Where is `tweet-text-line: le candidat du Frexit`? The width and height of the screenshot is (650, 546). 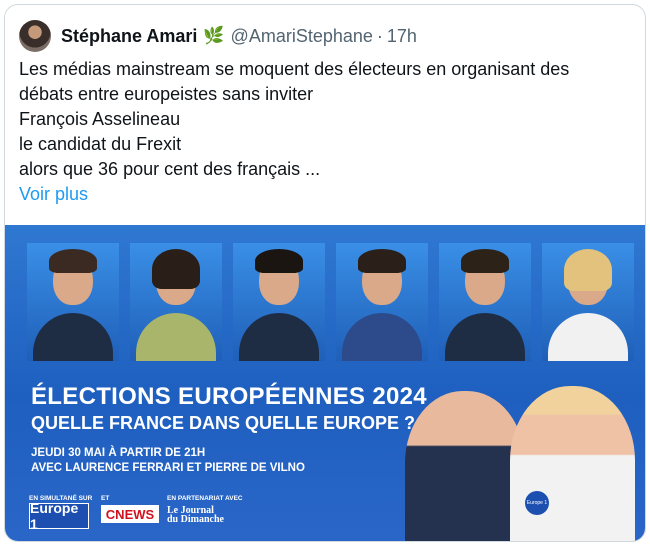 tweet-text-line: le candidat du Frexit is located at coordinates (100, 144).